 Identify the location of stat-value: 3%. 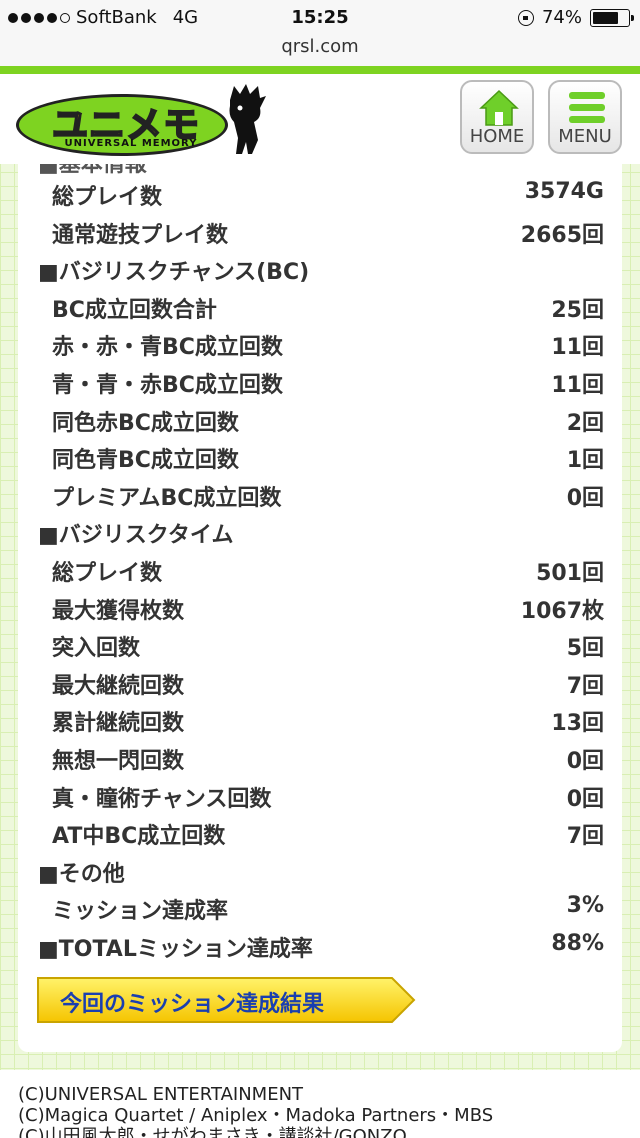
(585, 906).